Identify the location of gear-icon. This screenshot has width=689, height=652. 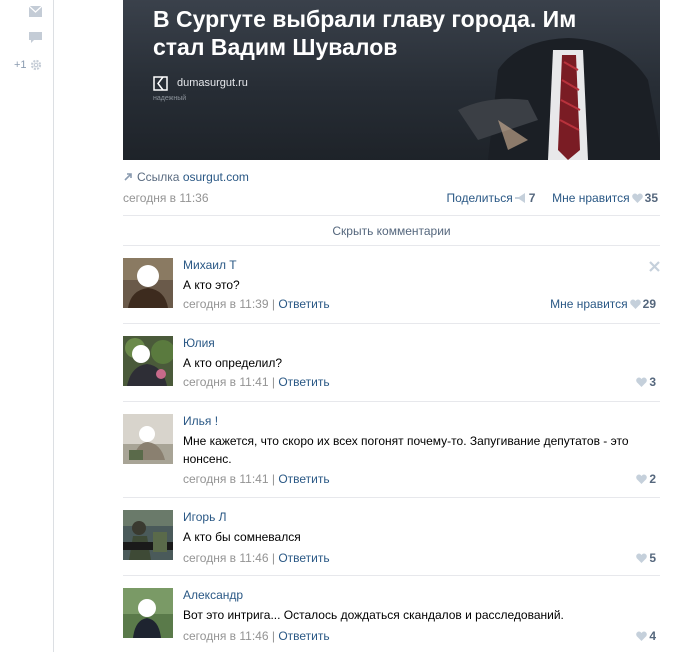
(36, 65).